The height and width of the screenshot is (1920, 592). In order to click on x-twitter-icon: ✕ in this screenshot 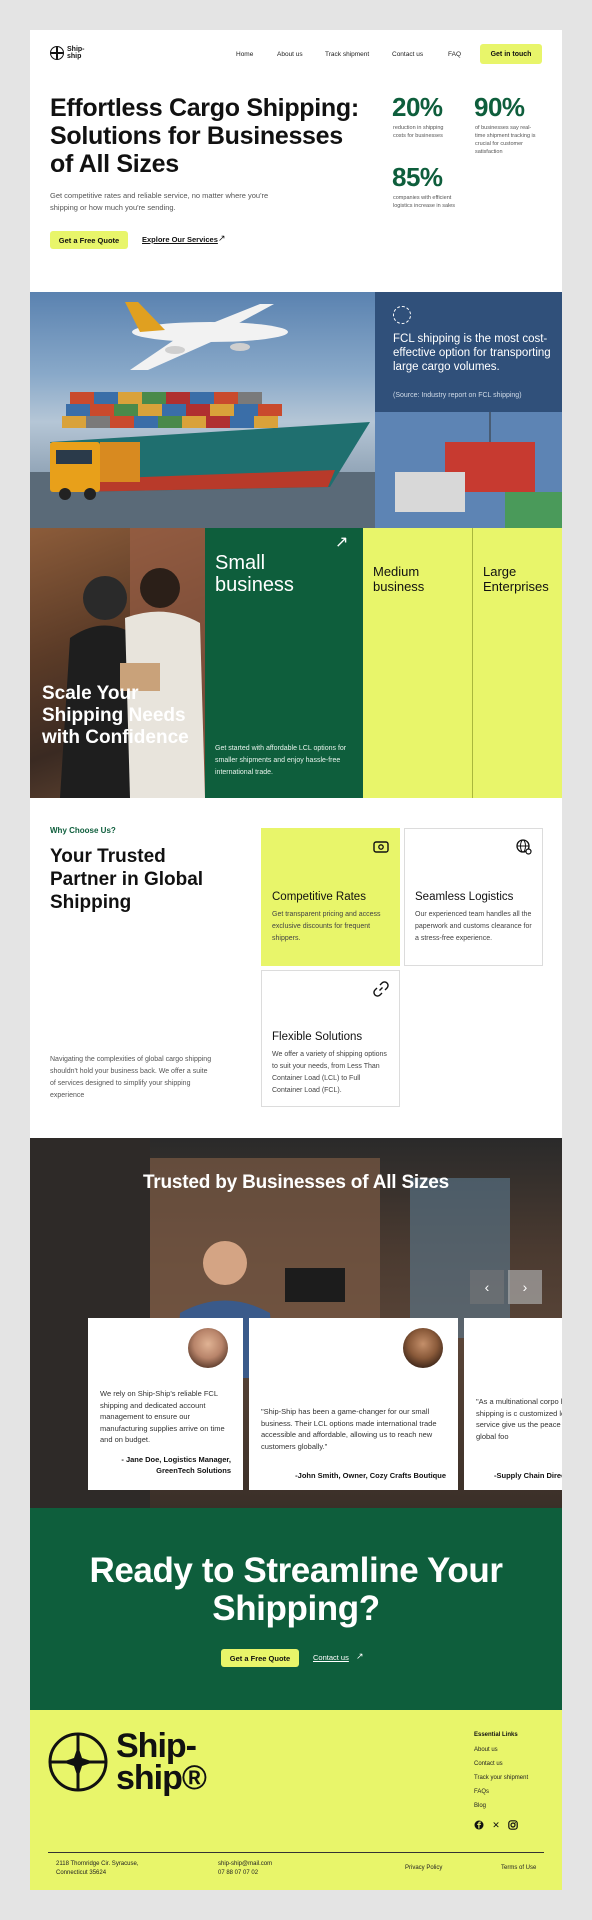, I will do `click(496, 1825)`.